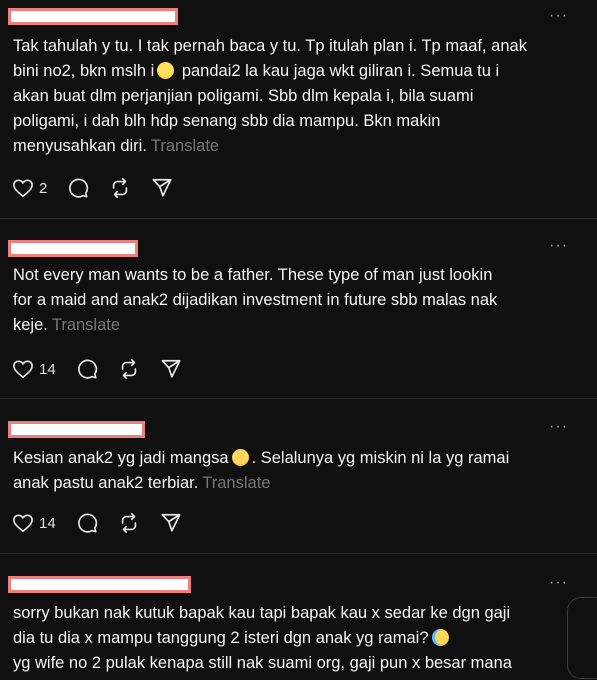 The image size is (597, 680). Describe the element at coordinates (440, 637) in the screenshot. I see `crying-emoji-icon` at that location.